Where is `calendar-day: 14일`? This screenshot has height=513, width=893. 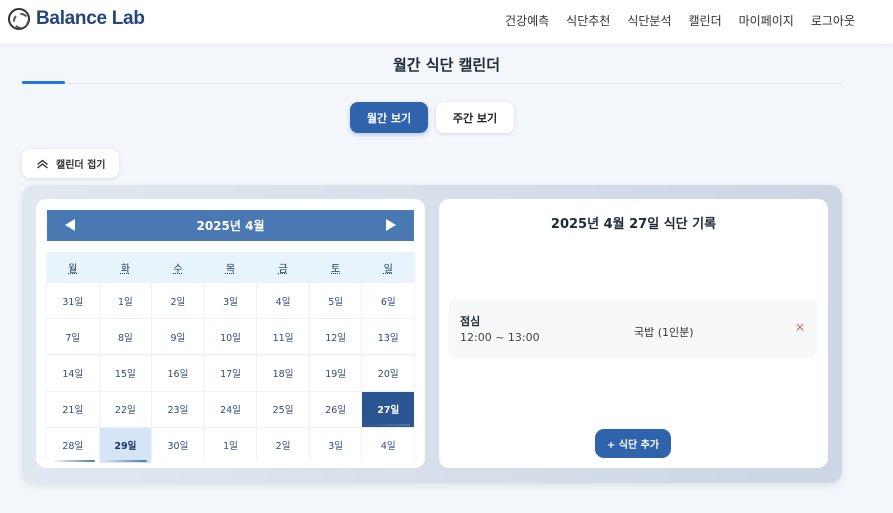
calendar-day: 14일 is located at coordinates (73, 373).